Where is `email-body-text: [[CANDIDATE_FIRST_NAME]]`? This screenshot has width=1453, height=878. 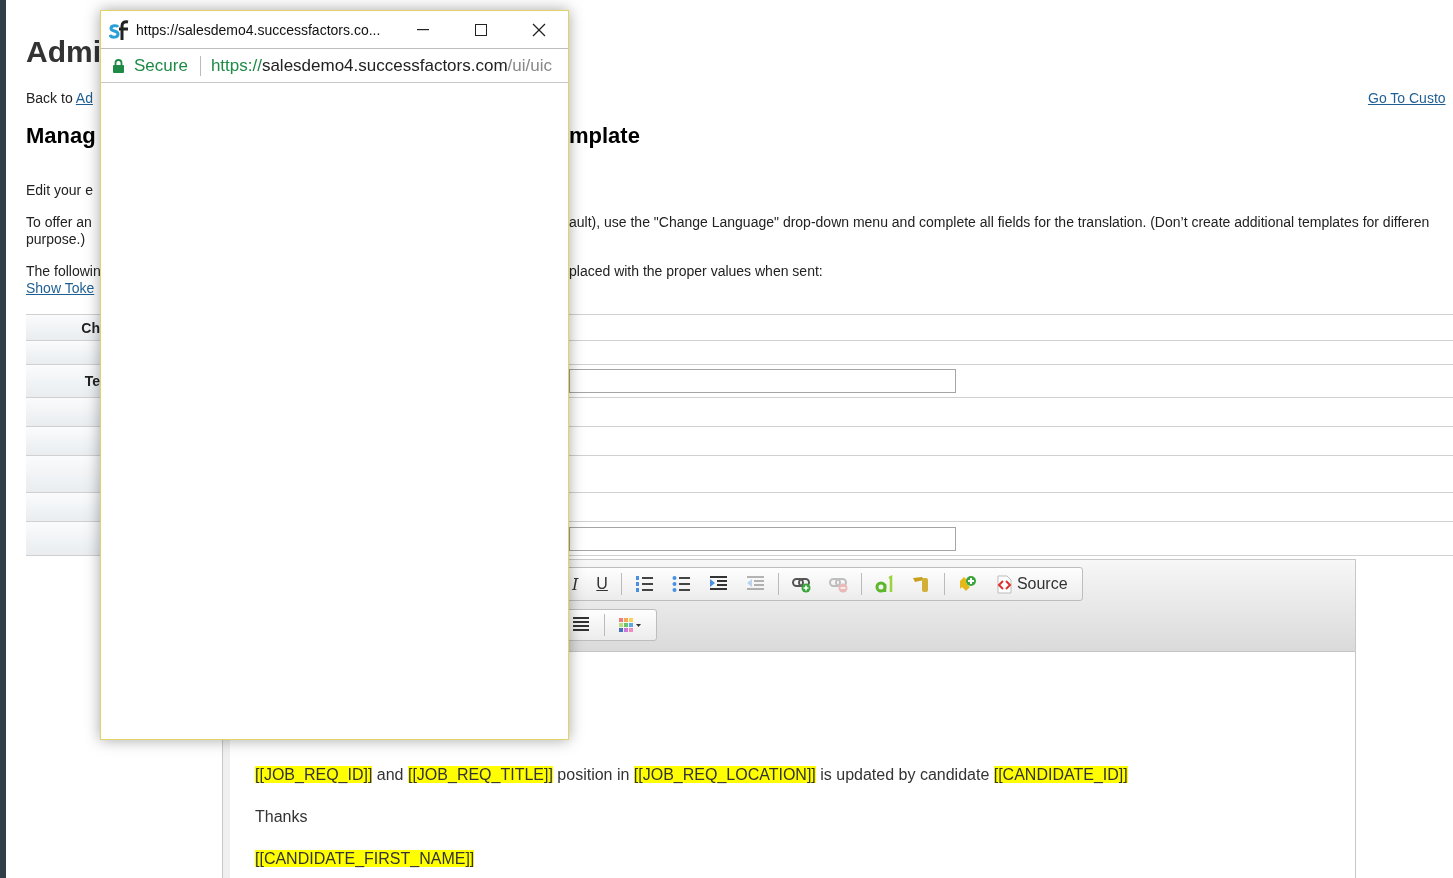
email-body-text: [[CANDIDATE_FIRST_NAME]] is located at coordinates (365, 859).